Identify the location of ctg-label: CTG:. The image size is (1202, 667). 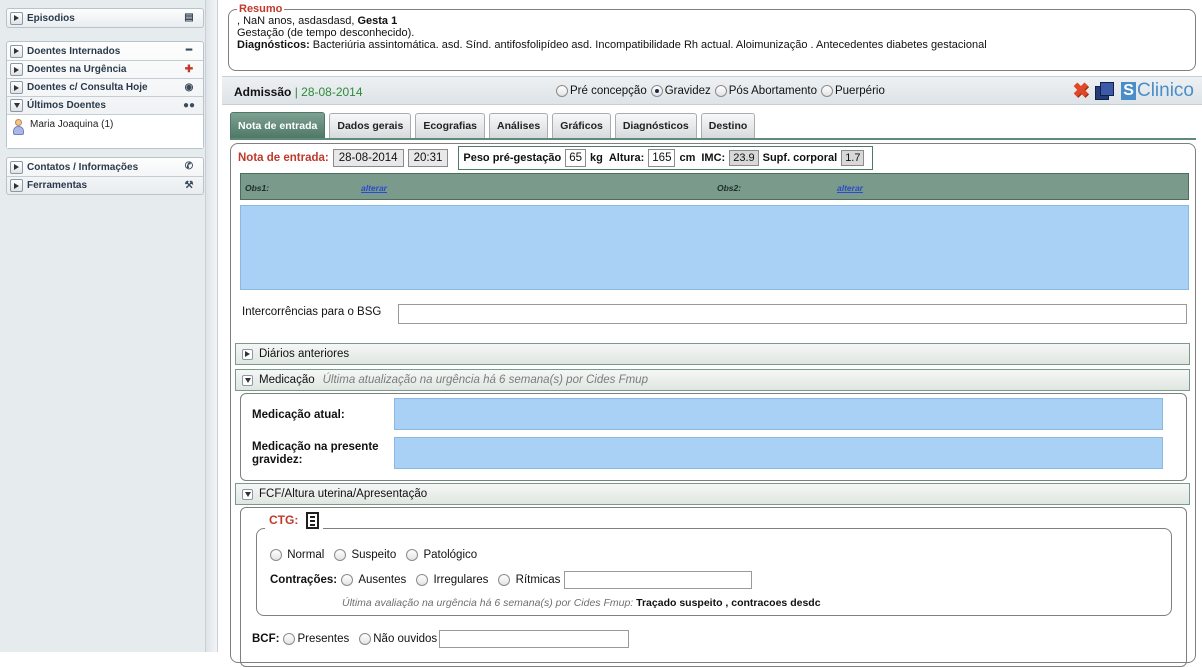
(284, 520).